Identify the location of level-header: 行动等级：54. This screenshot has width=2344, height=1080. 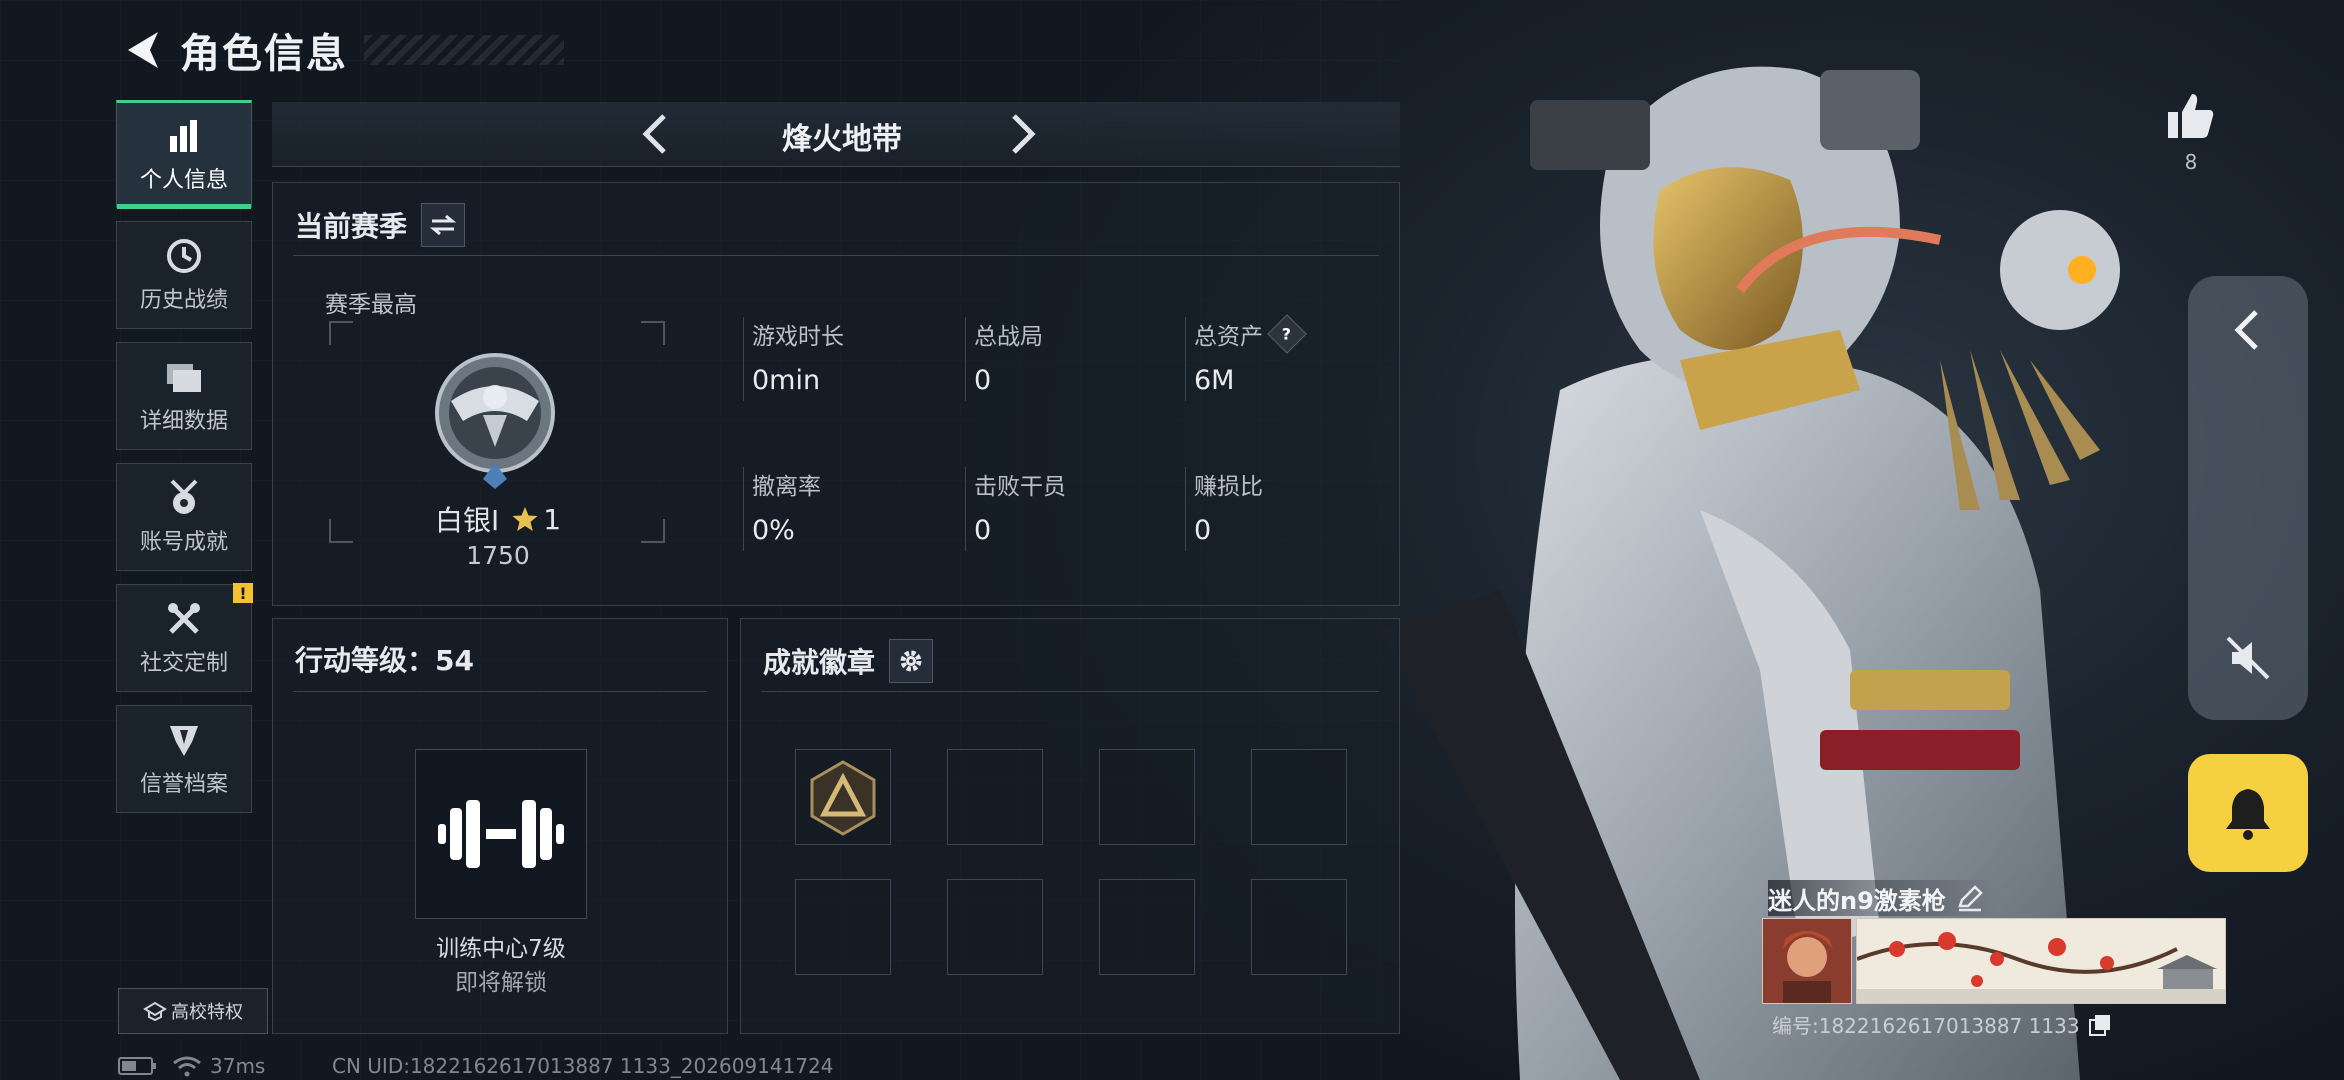
(384, 659).